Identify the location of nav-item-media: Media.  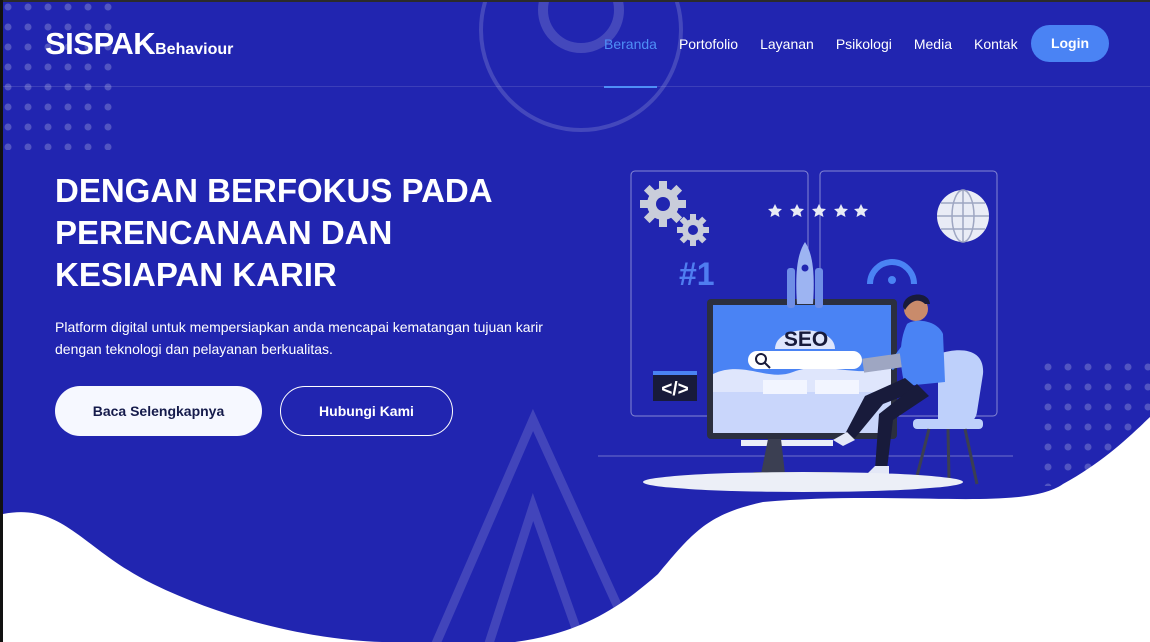
(933, 44).